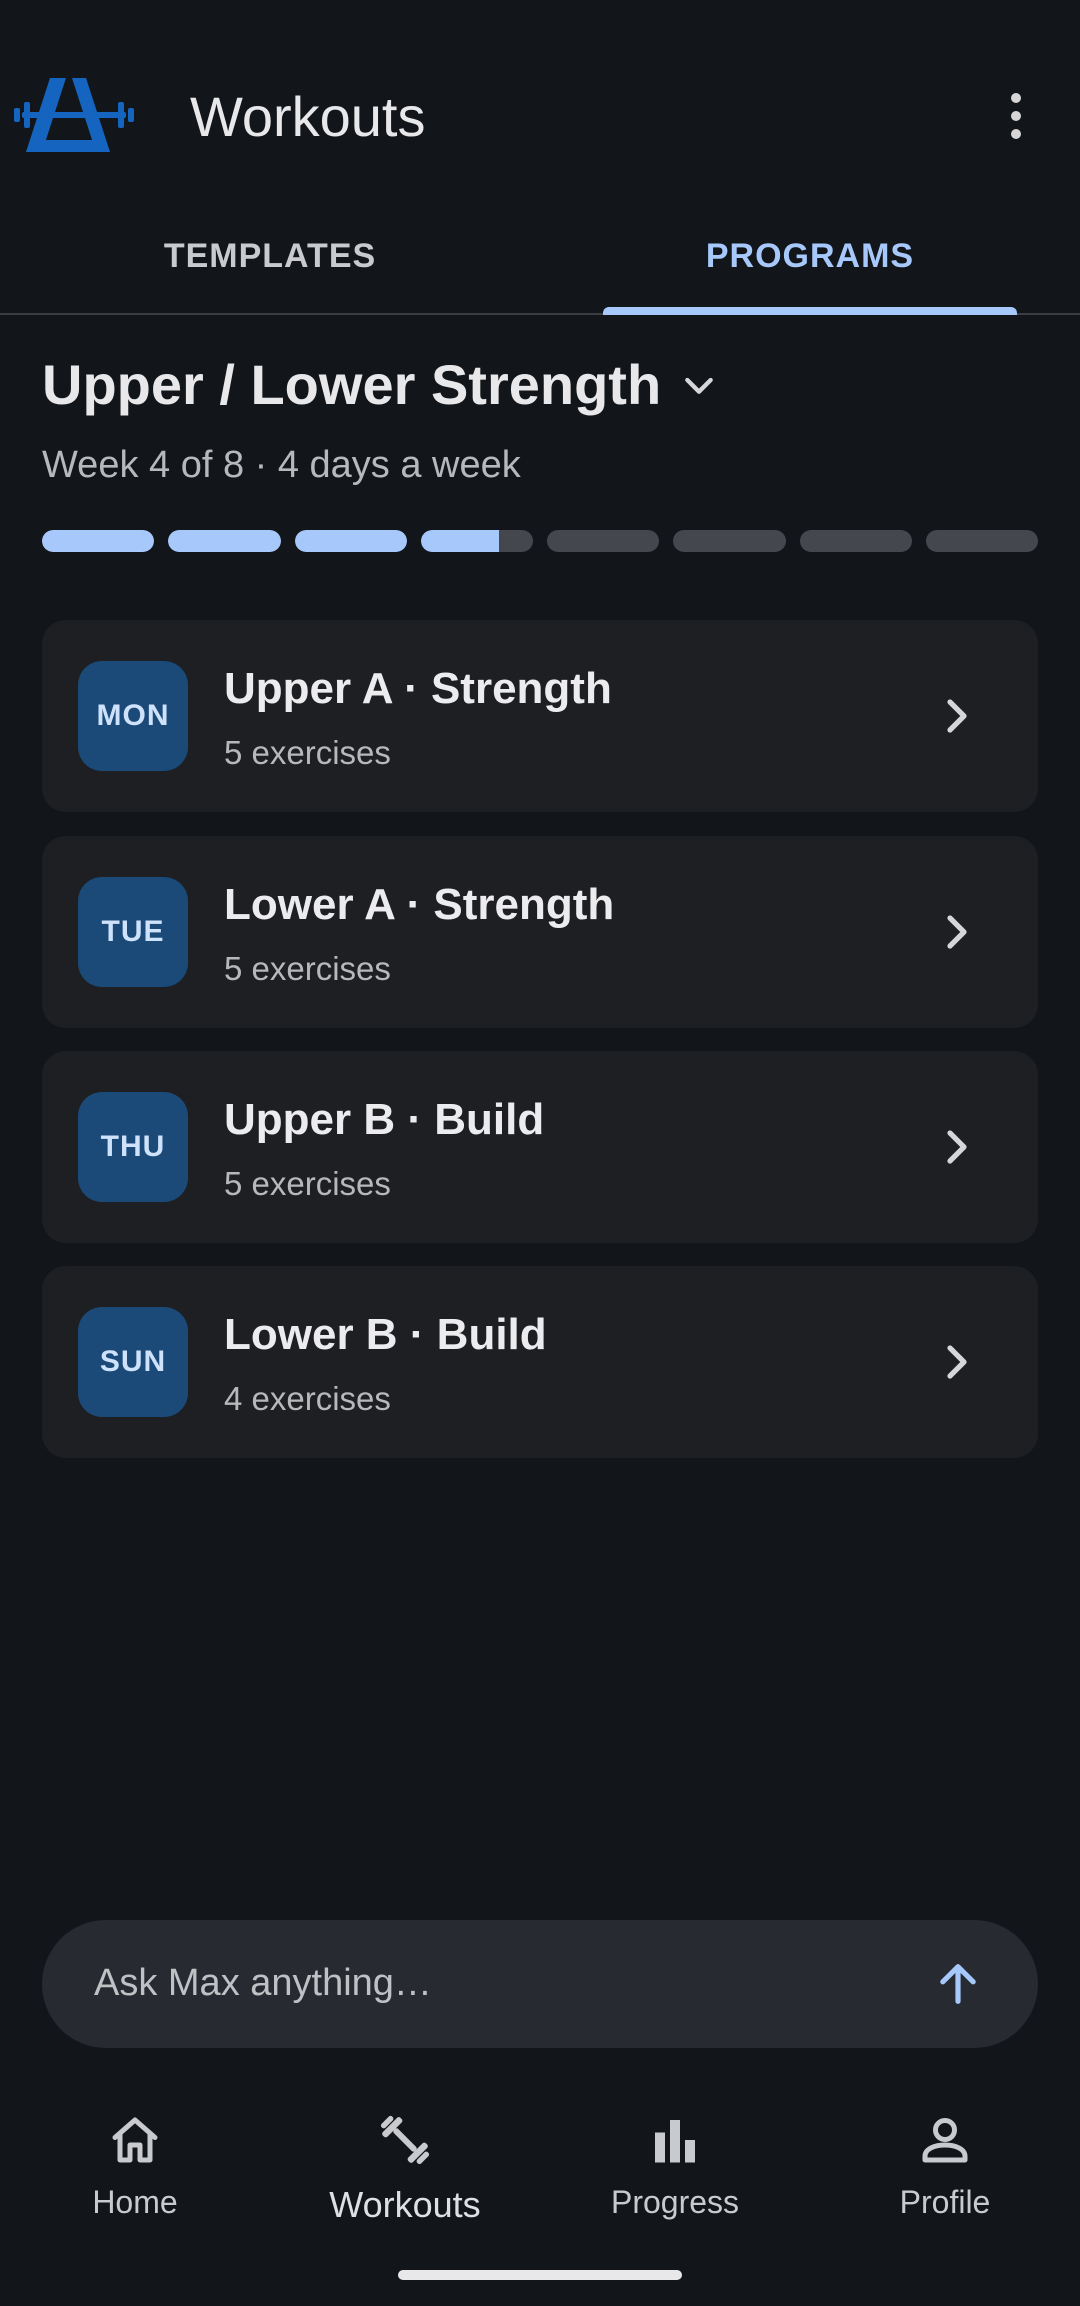  Describe the element at coordinates (352, 384) in the screenshot. I see `program-title: Upper / Lower Strength` at that location.